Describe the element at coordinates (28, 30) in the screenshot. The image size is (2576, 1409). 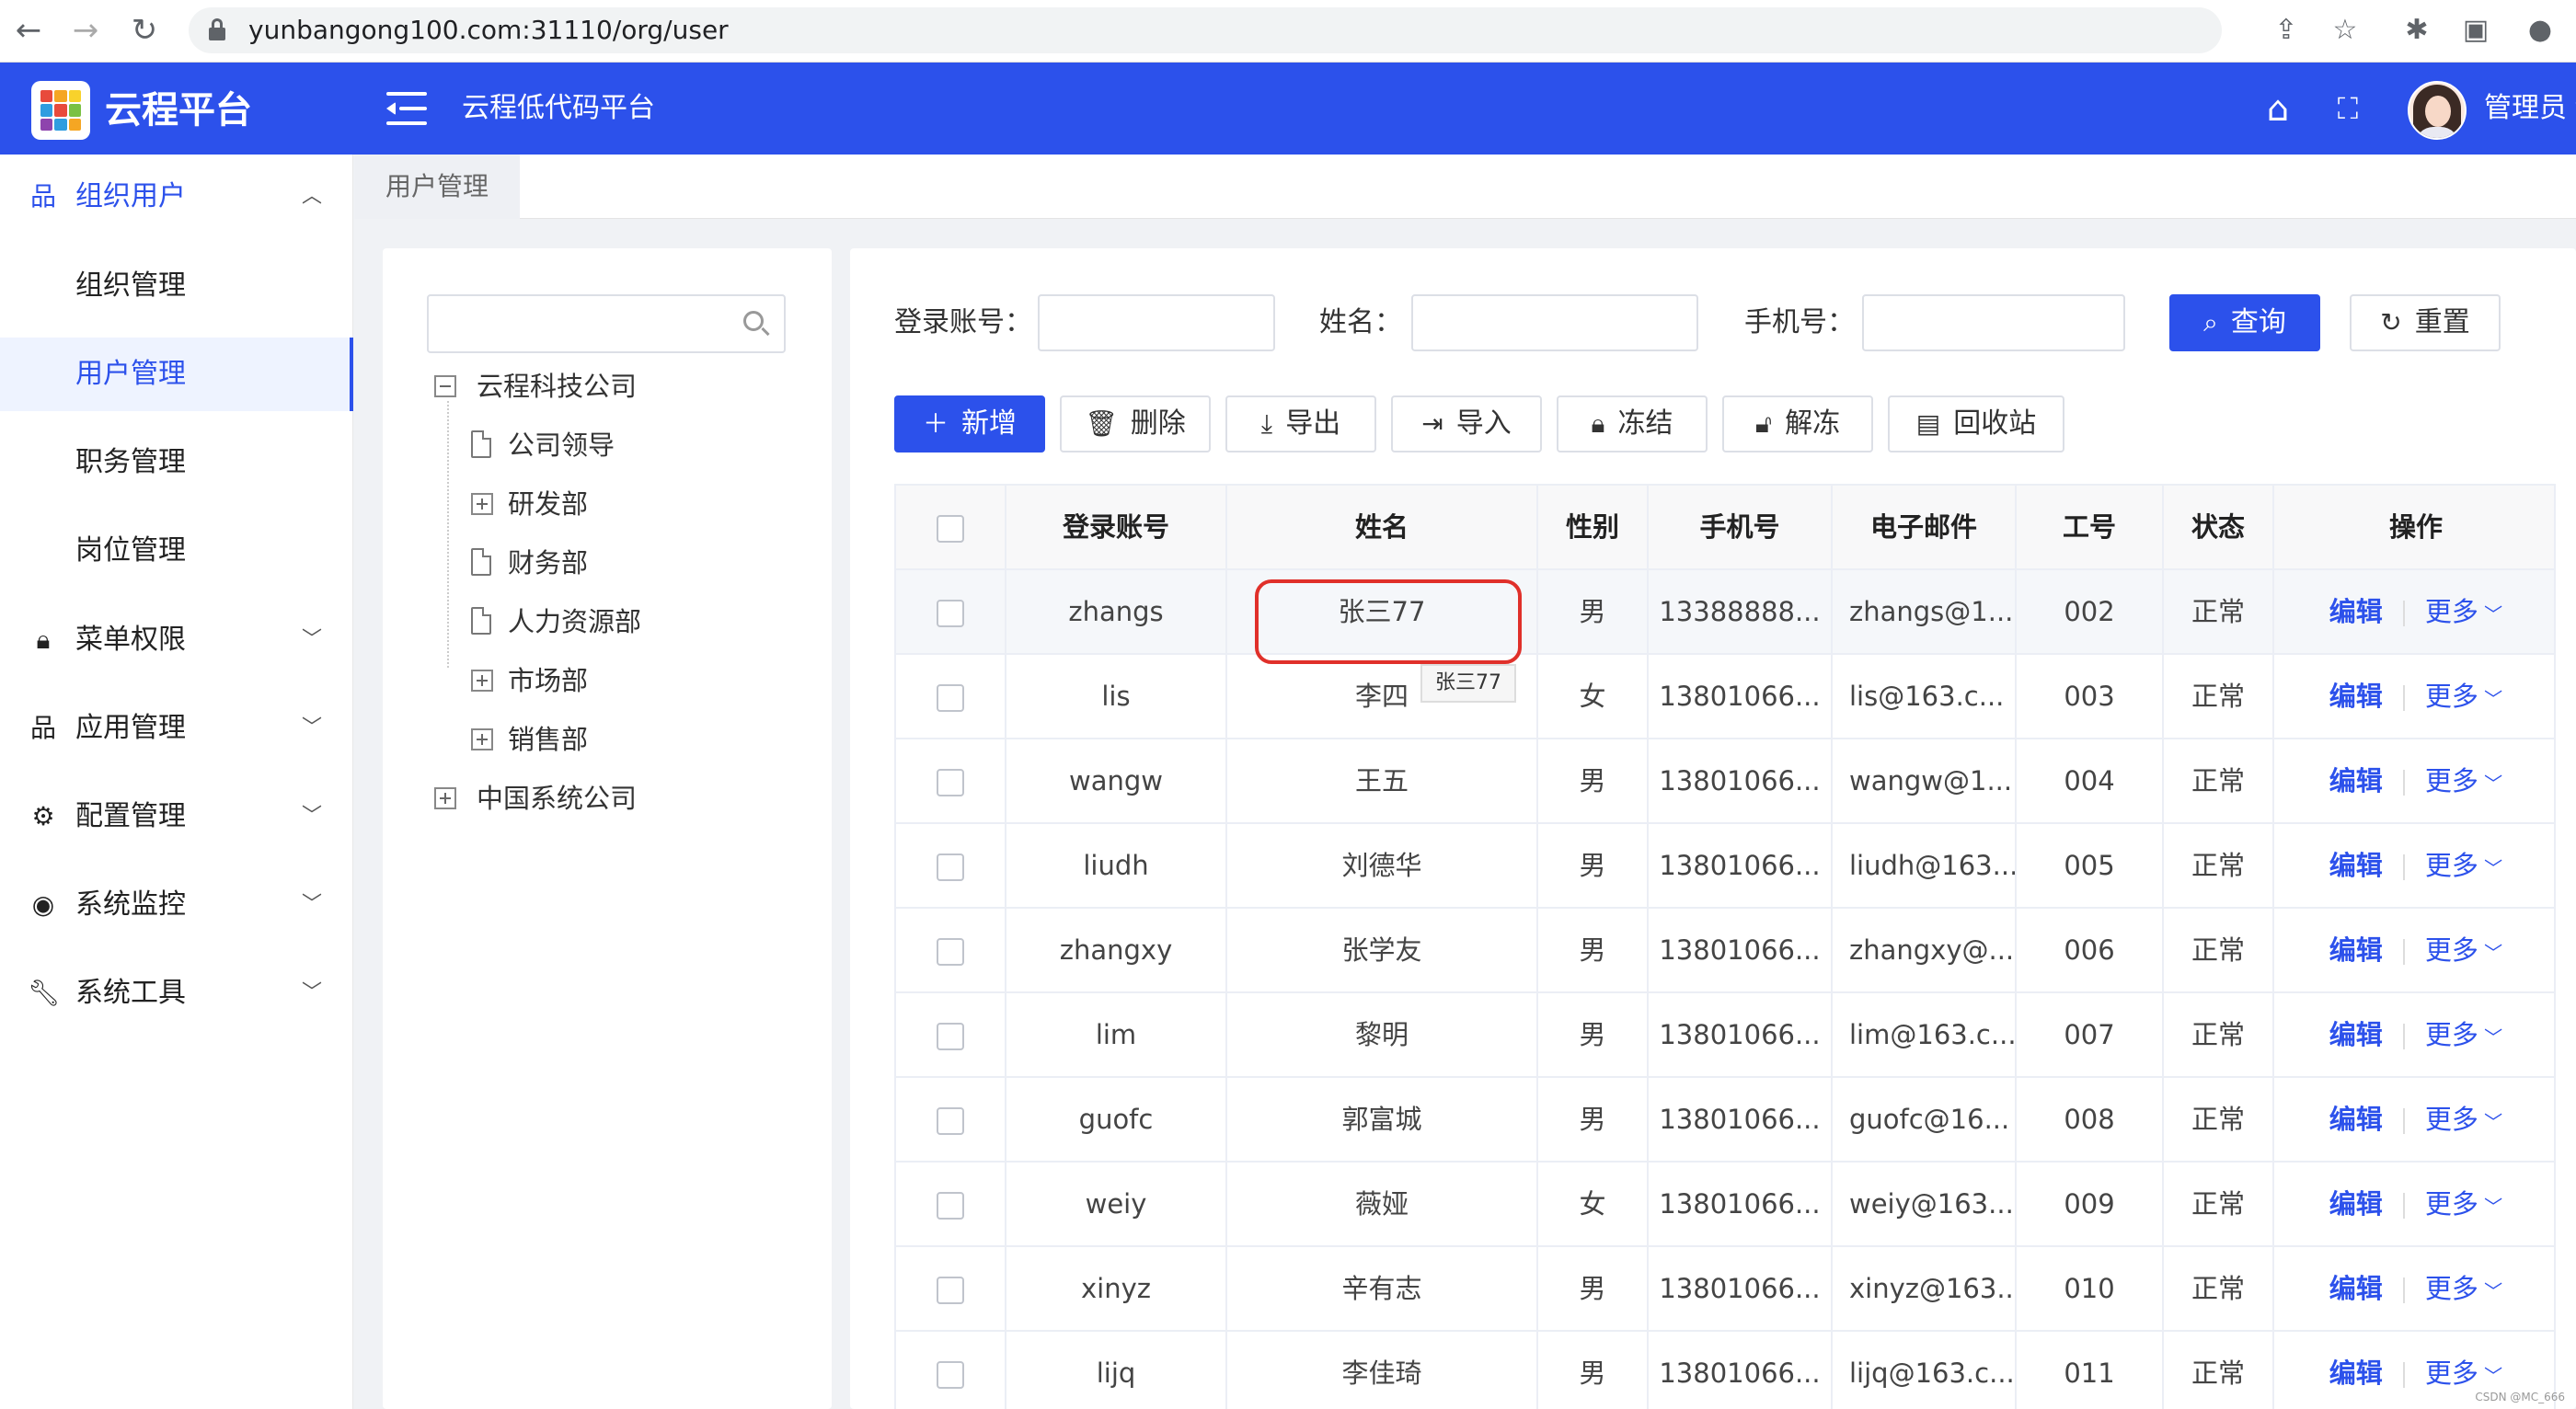
I see `back-icon: ←` at that location.